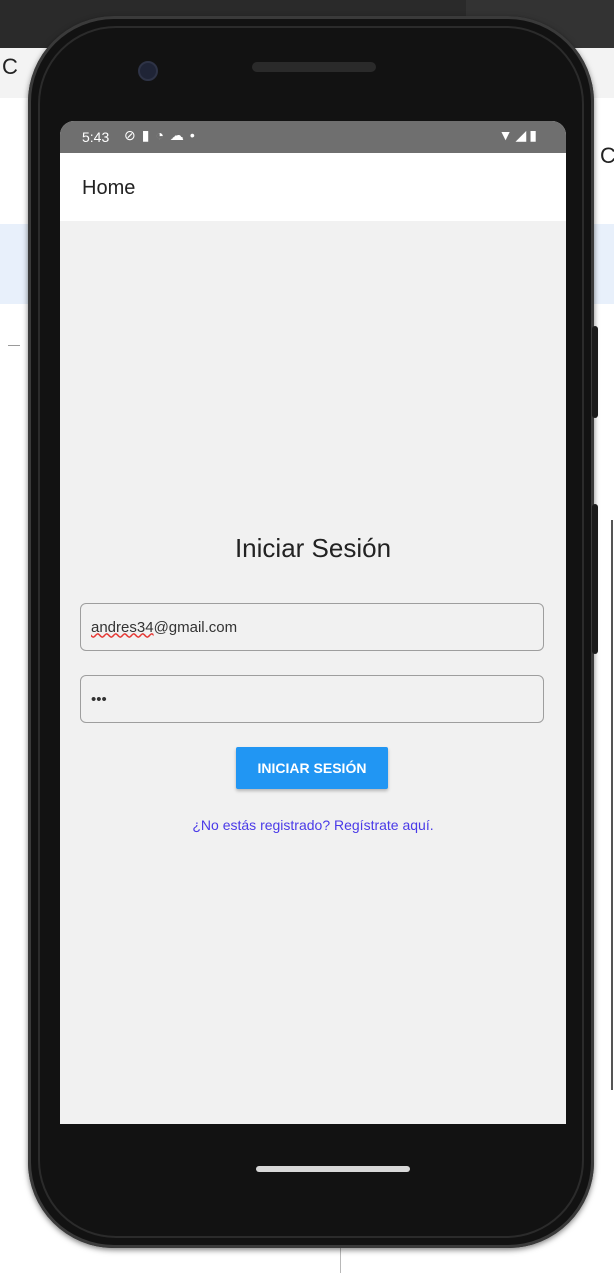 This screenshot has height=1273, width=614. I want to click on navigation-handle, so click(333, 1169).